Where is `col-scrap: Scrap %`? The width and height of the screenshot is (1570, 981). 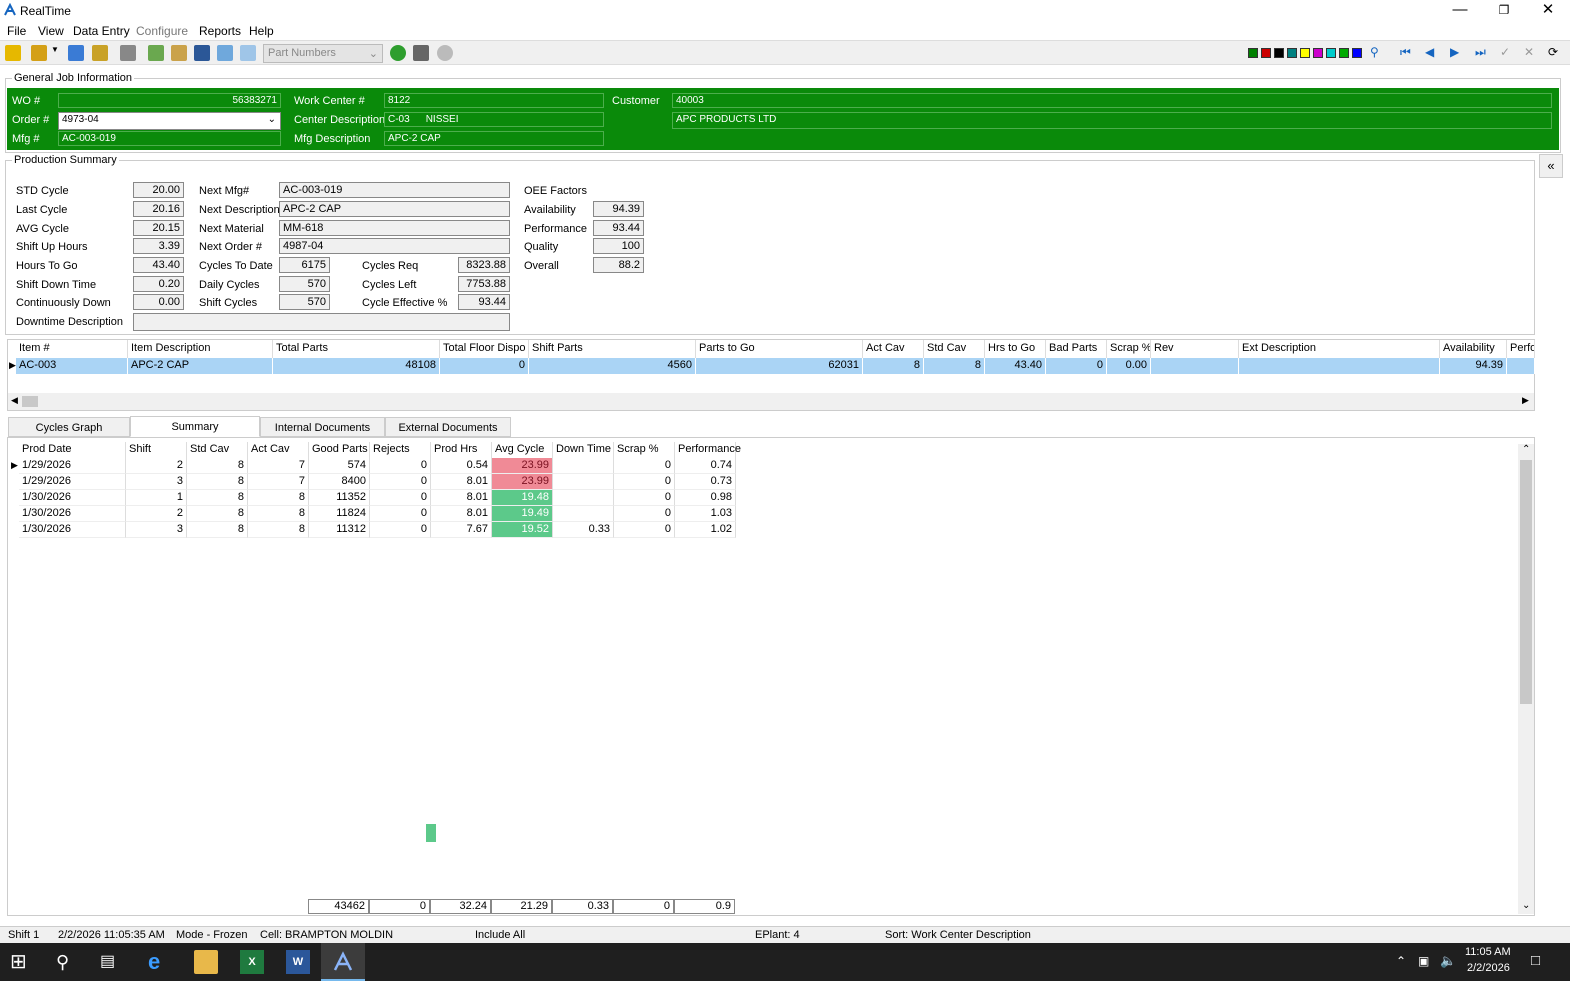
col-scrap: Scrap % is located at coordinates (1129, 349).